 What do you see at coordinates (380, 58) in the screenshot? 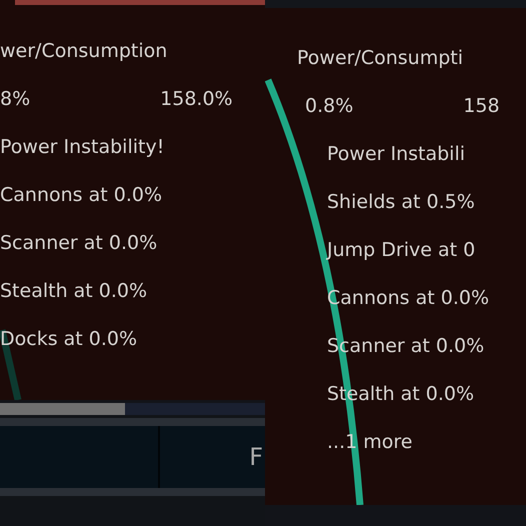
I see `tooltip-title: Power/Consumpti` at bounding box center [380, 58].